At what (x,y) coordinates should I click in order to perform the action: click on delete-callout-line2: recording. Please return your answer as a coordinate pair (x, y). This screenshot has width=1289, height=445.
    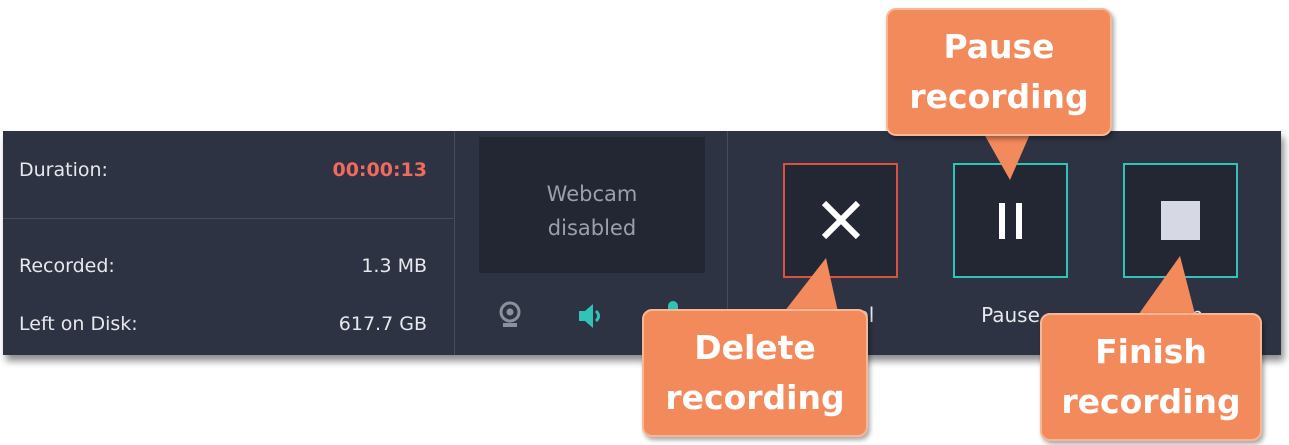
    Looking at the image, I should click on (755, 397).